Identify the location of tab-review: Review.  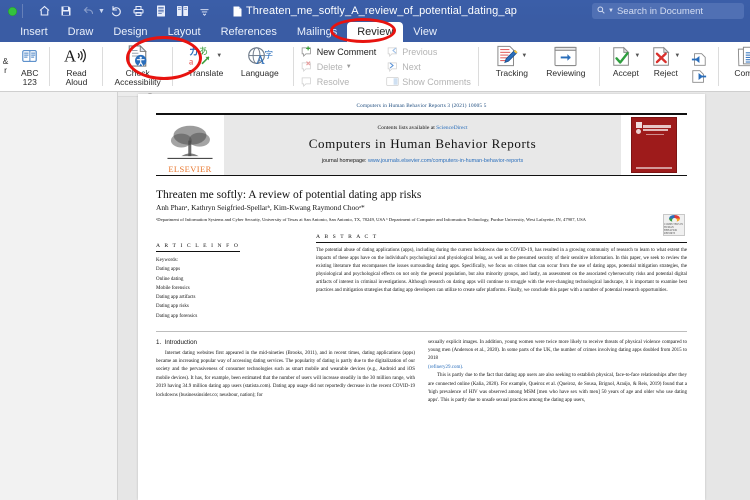
(375, 32).